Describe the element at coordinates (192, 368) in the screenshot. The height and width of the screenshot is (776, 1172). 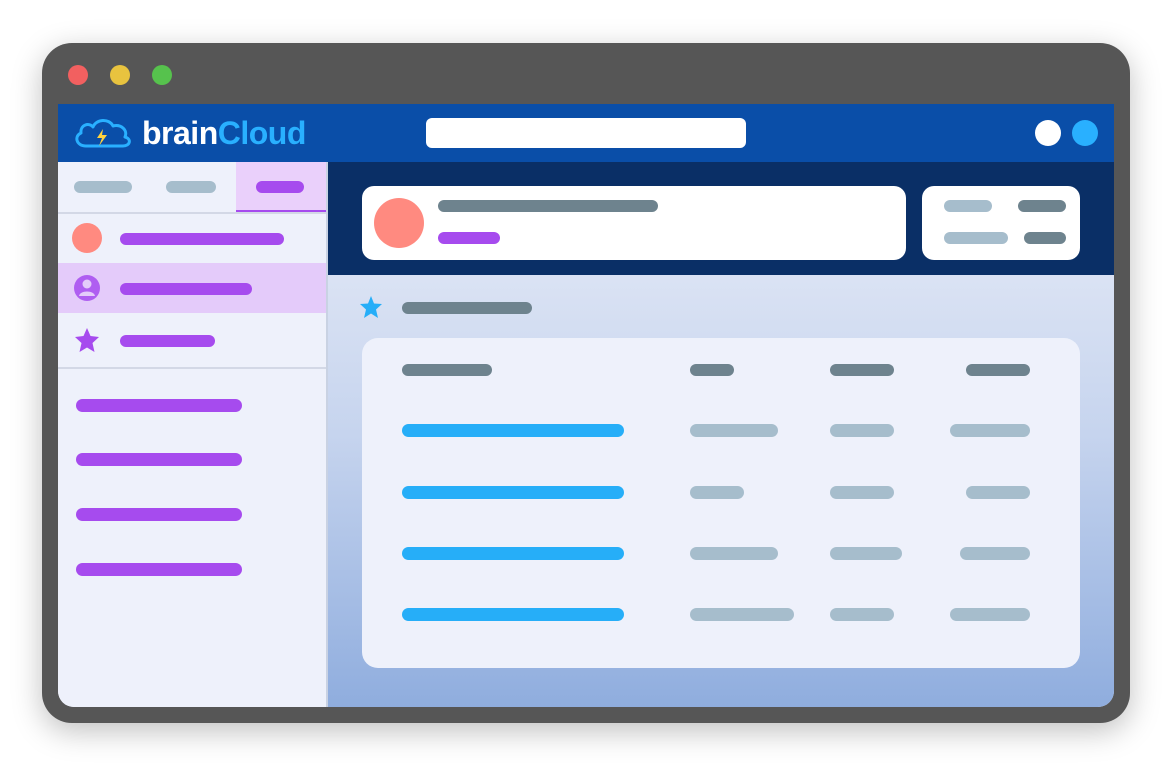
I see `sidebar-divider` at that location.